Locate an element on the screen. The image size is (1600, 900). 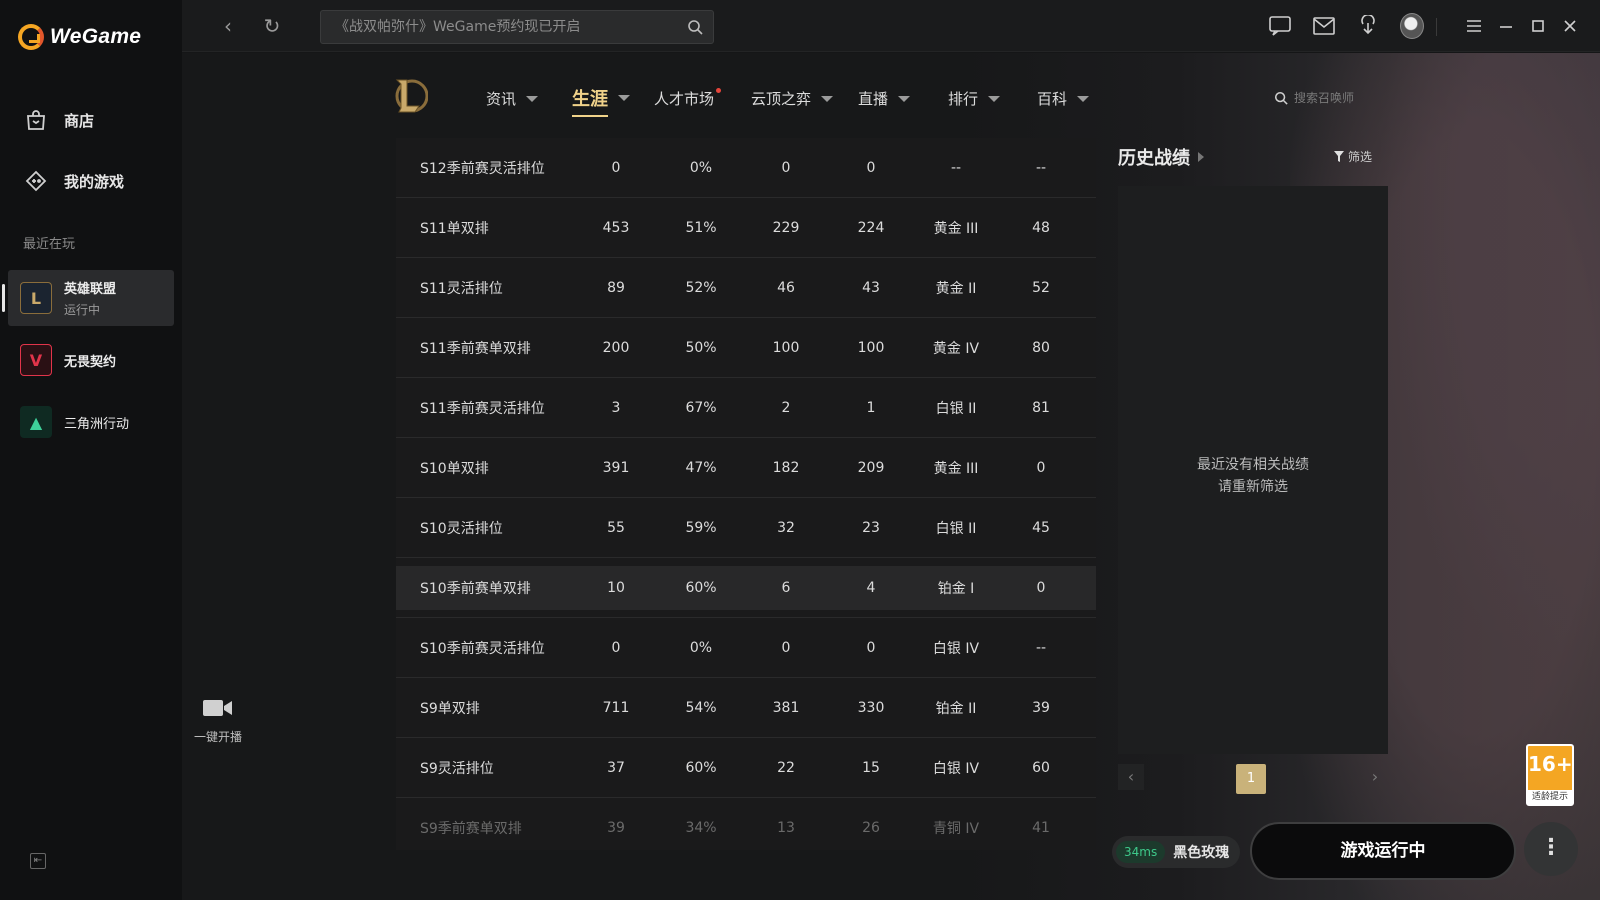
cell-winrate: 60% is located at coordinates (701, 588).